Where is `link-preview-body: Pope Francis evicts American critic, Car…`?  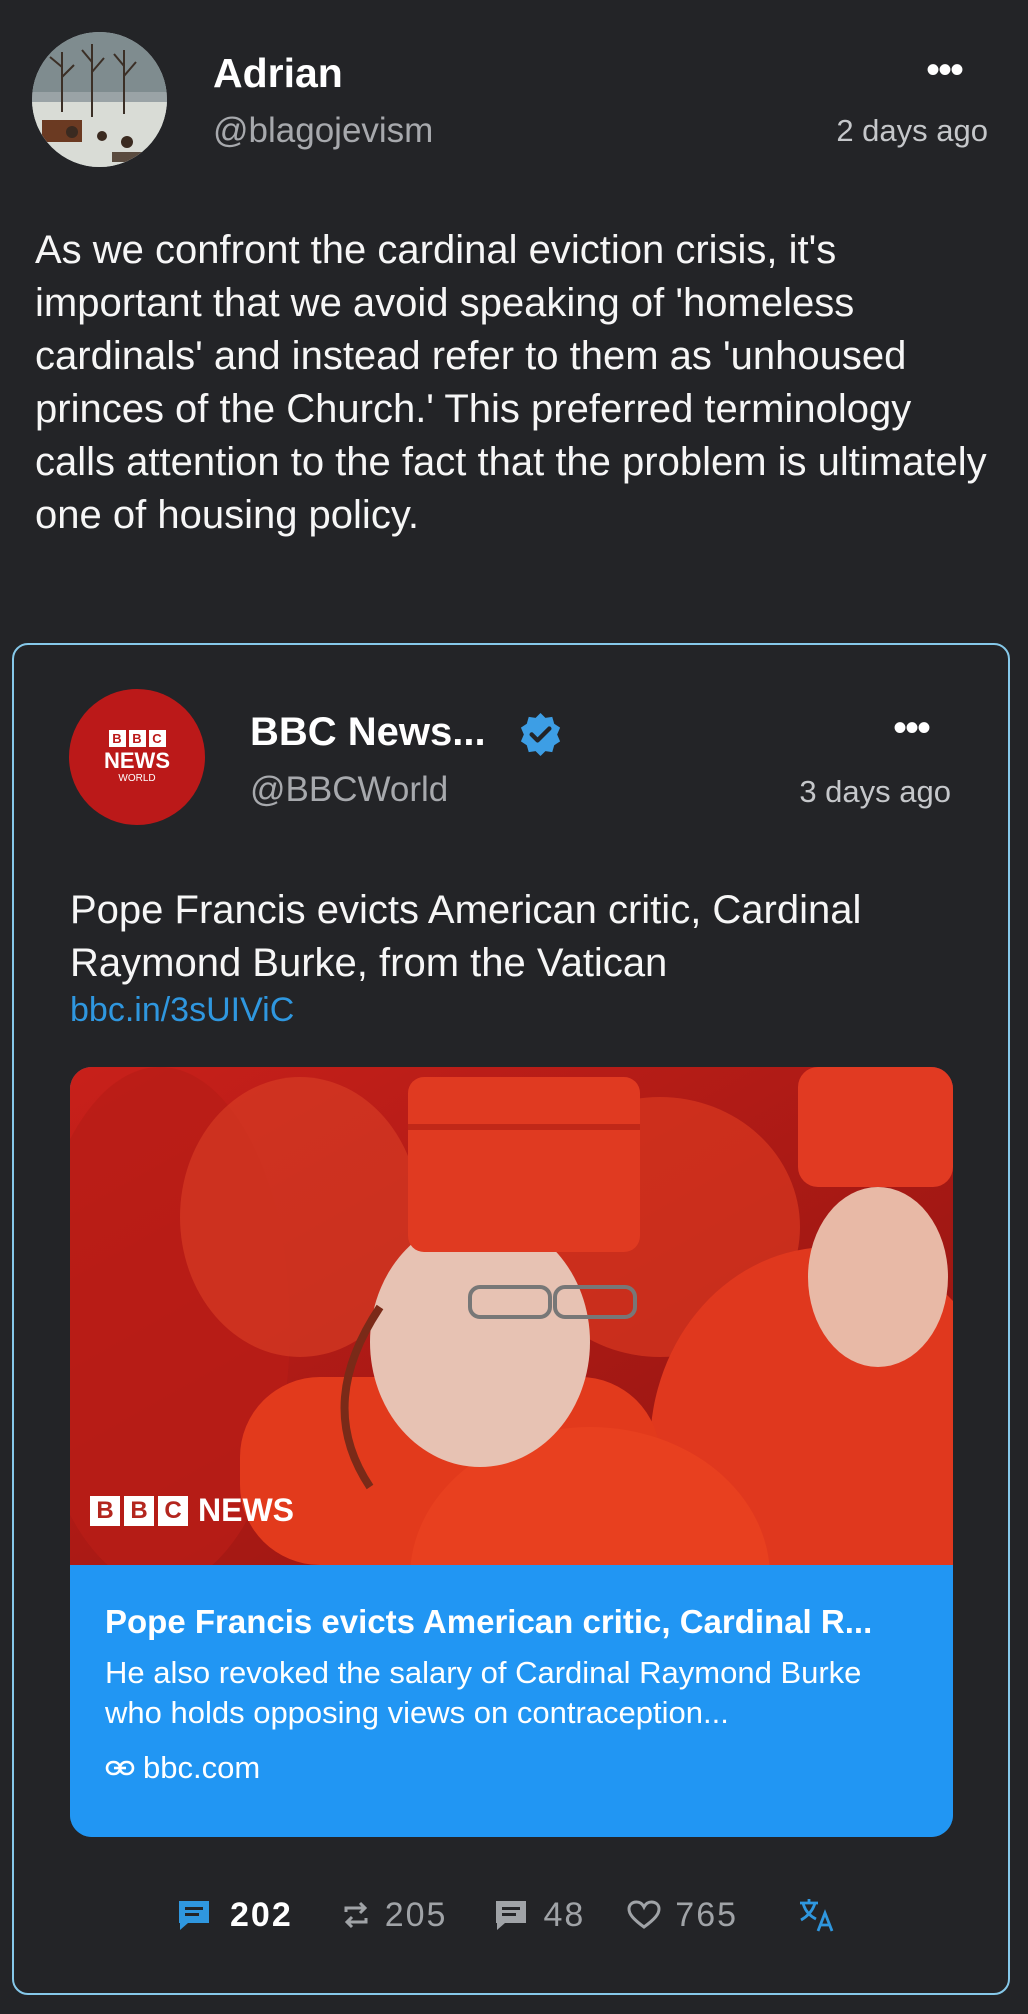
link-preview-body: Pope Francis evicts American critic, Car… is located at coordinates (511, 1701).